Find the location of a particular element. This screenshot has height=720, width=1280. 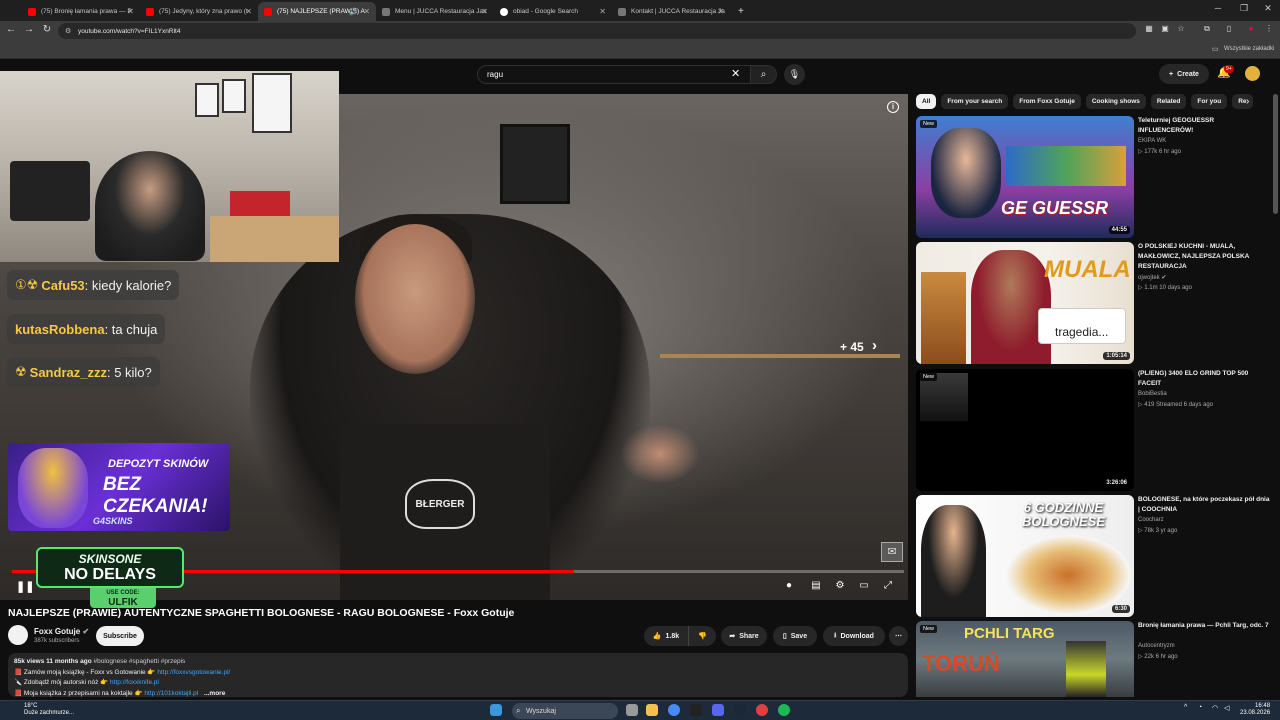

browser-tab: (75) Bronię łamania prawa — P ✕ is located at coordinates (81, 11).